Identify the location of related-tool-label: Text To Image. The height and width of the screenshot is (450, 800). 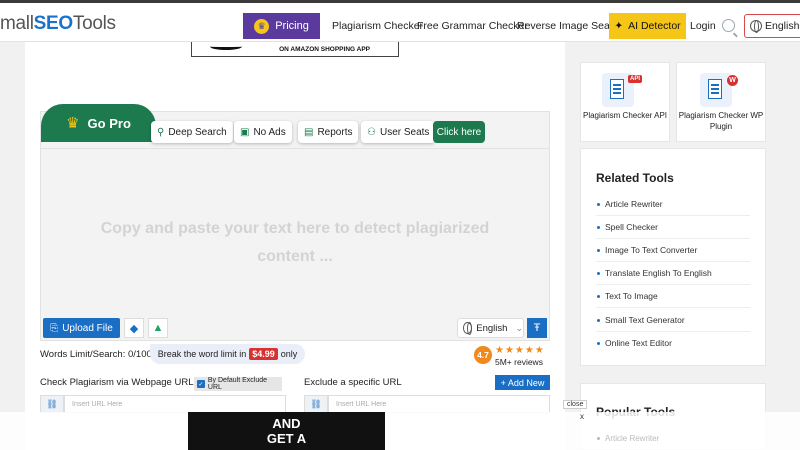
(631, 296).